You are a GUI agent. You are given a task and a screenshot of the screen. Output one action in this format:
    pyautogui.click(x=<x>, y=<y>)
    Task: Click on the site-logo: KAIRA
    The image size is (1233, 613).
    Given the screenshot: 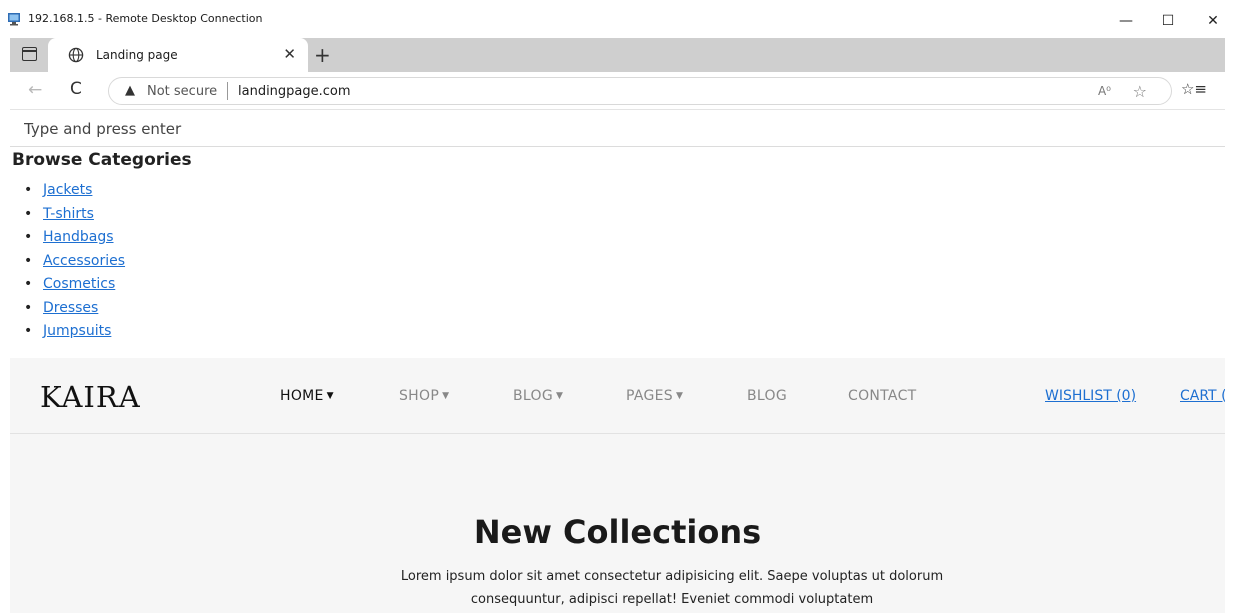 What is the action you would take?
    pyautogui.click(x=90, y=397)
    